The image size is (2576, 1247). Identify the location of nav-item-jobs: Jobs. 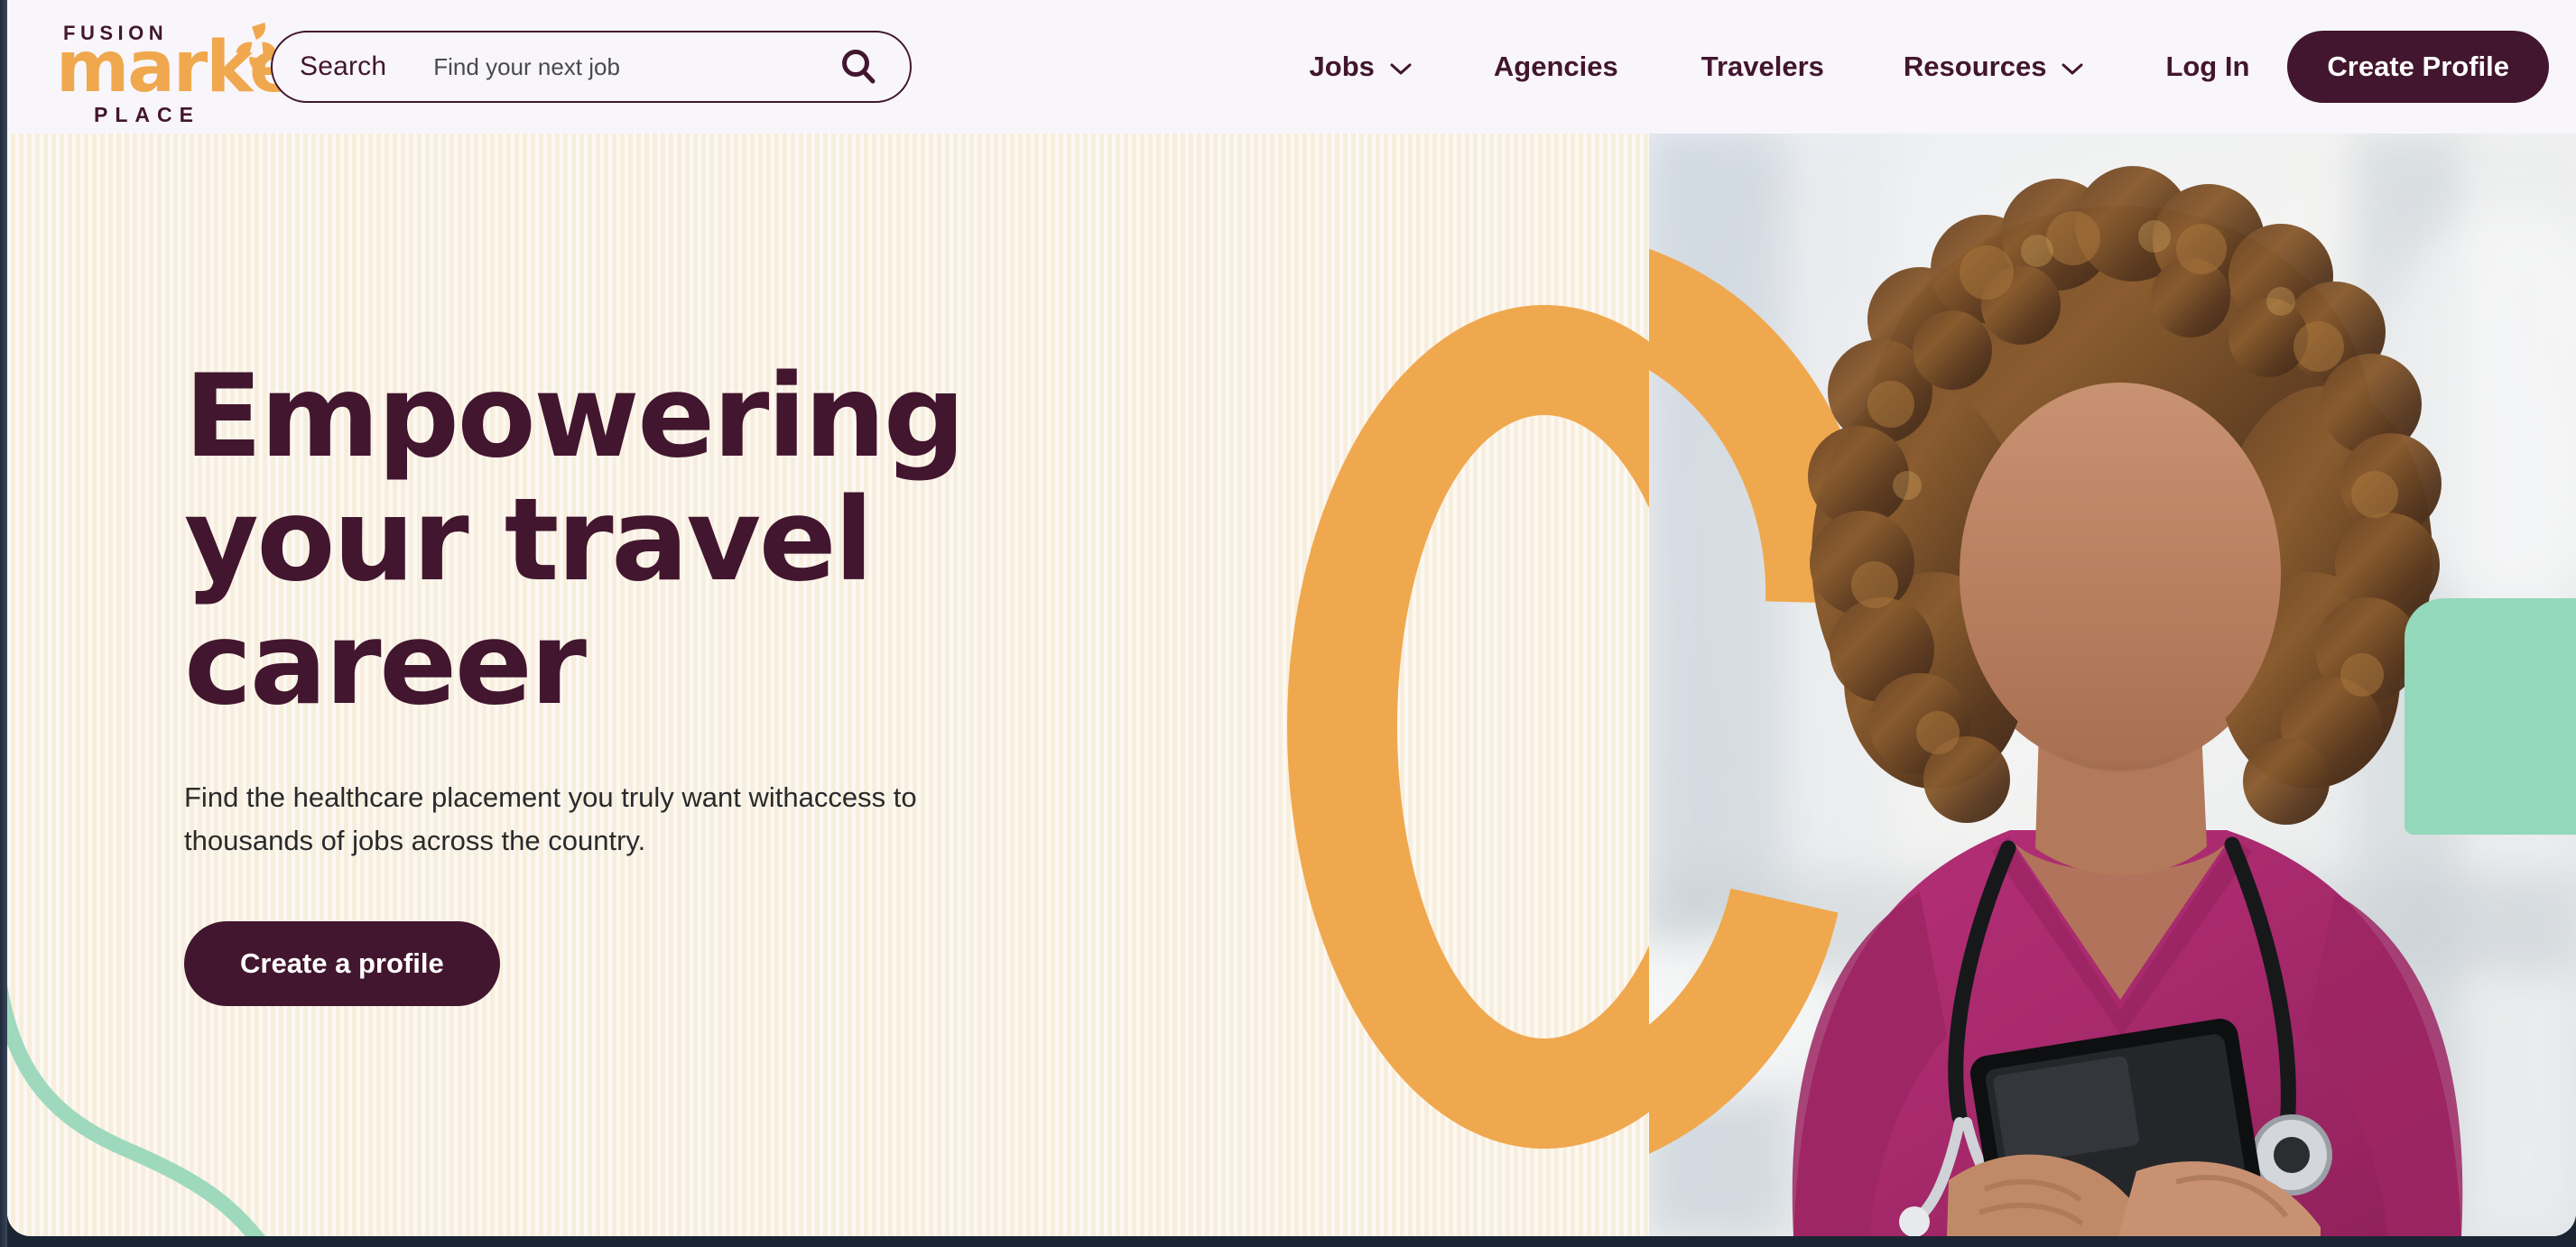
(1362, 67).